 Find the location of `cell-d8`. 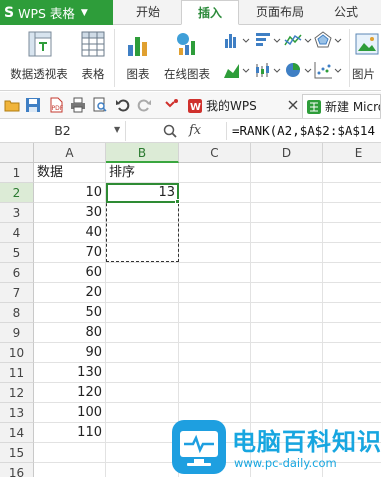

cell-d8 is located at coordinates (287, 313).